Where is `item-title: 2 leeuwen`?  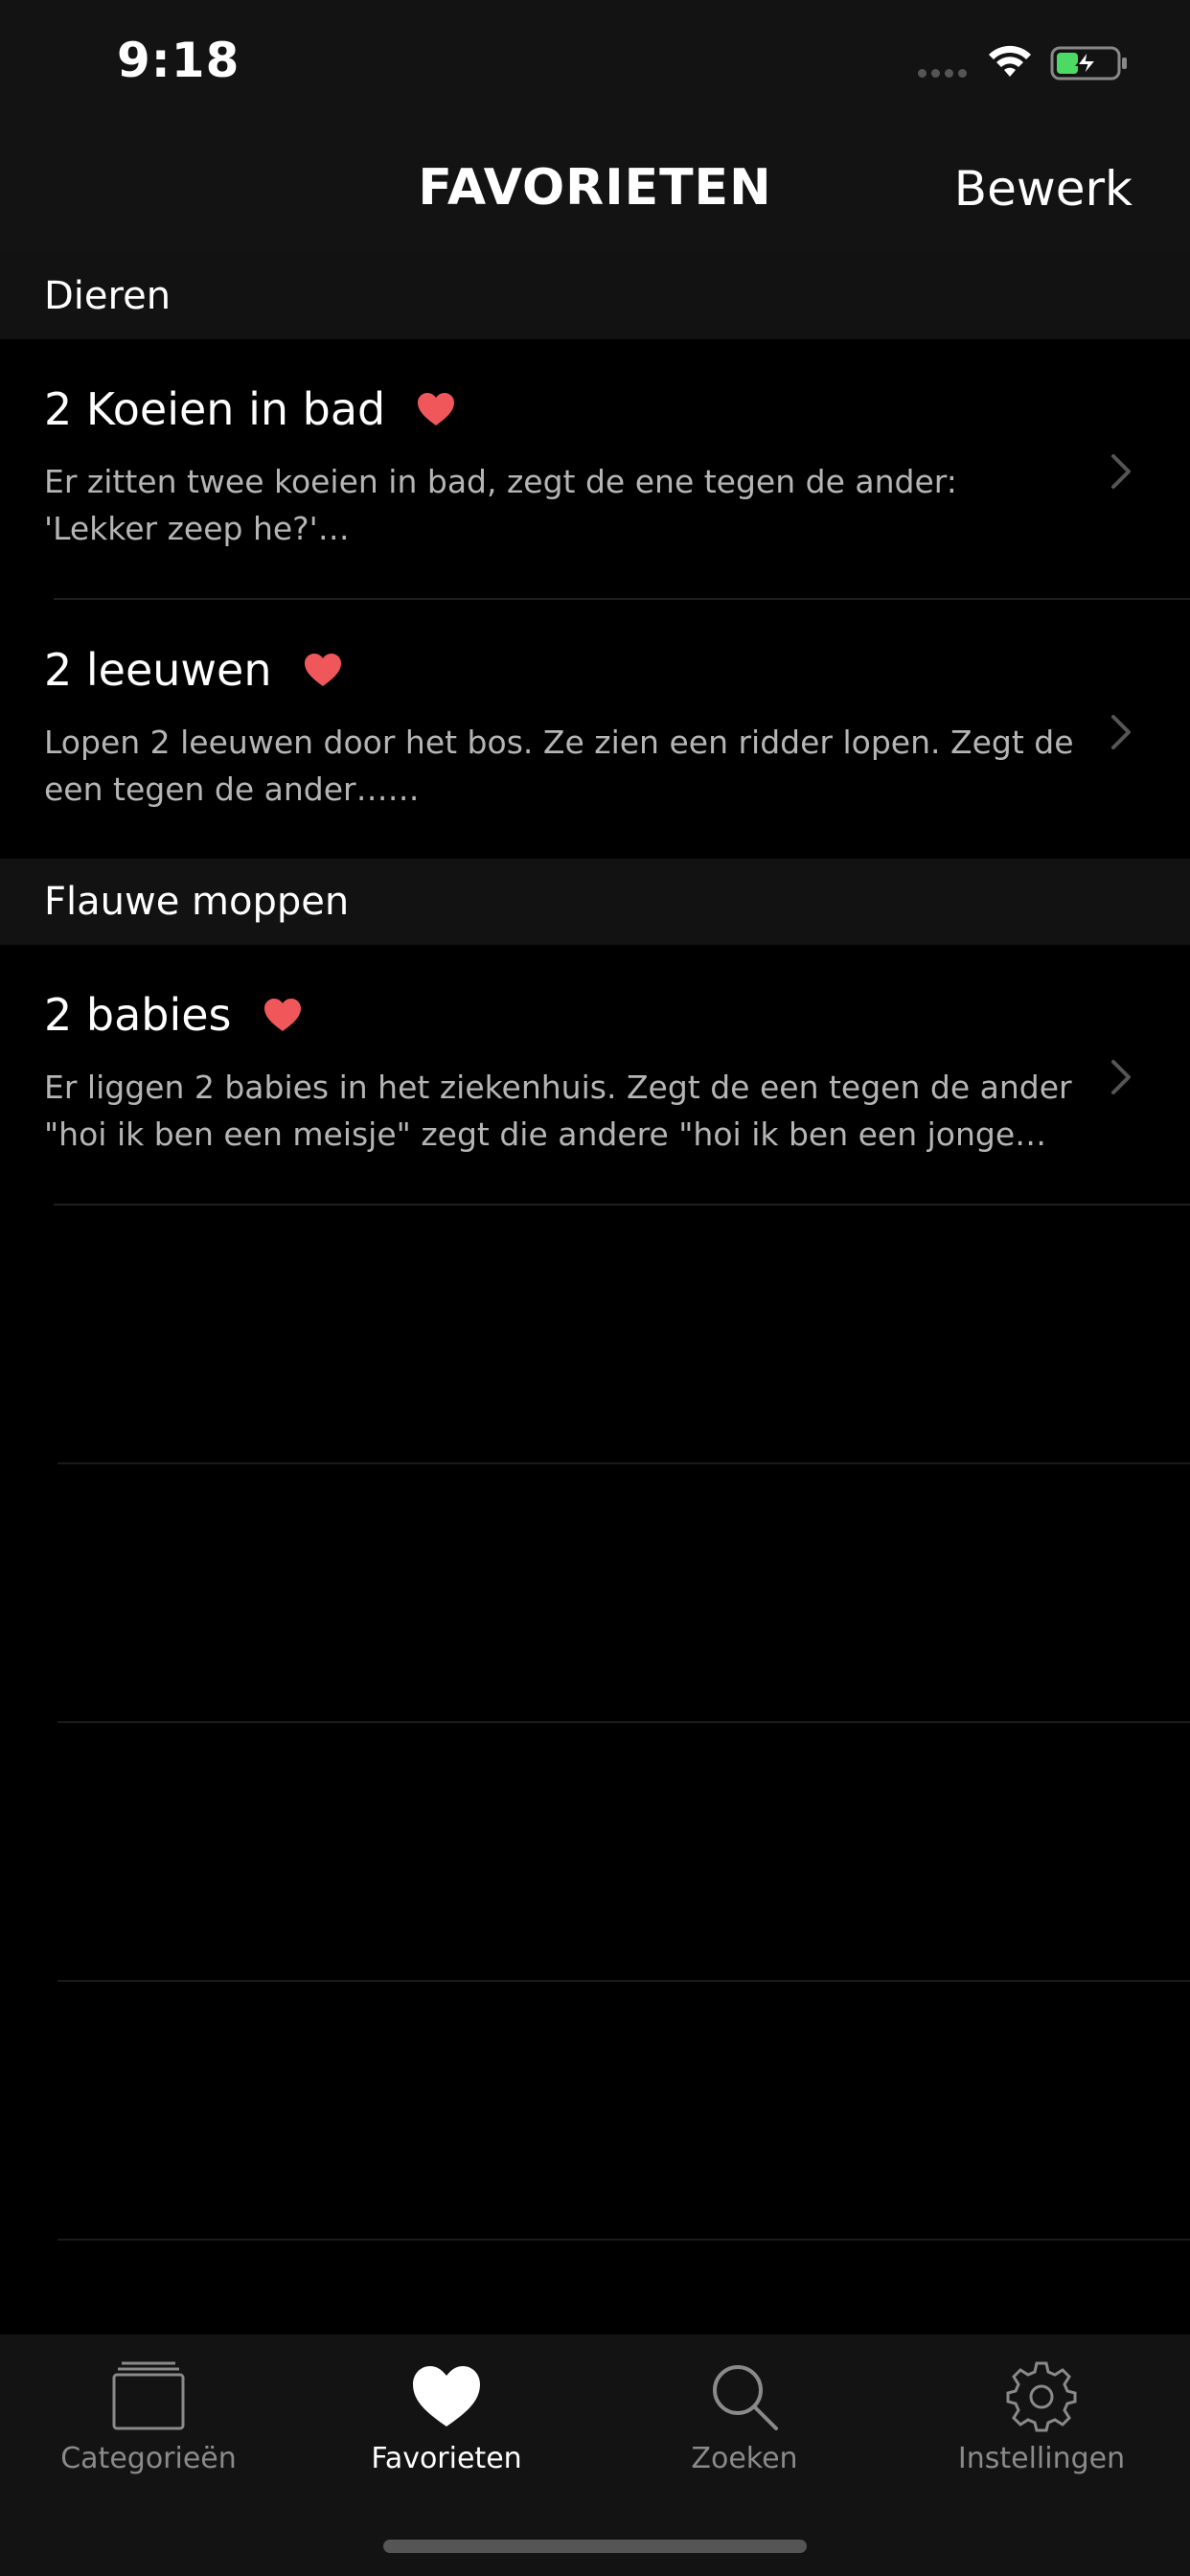
item-title: 2 leeuwen is located at coordinates (158, 670).